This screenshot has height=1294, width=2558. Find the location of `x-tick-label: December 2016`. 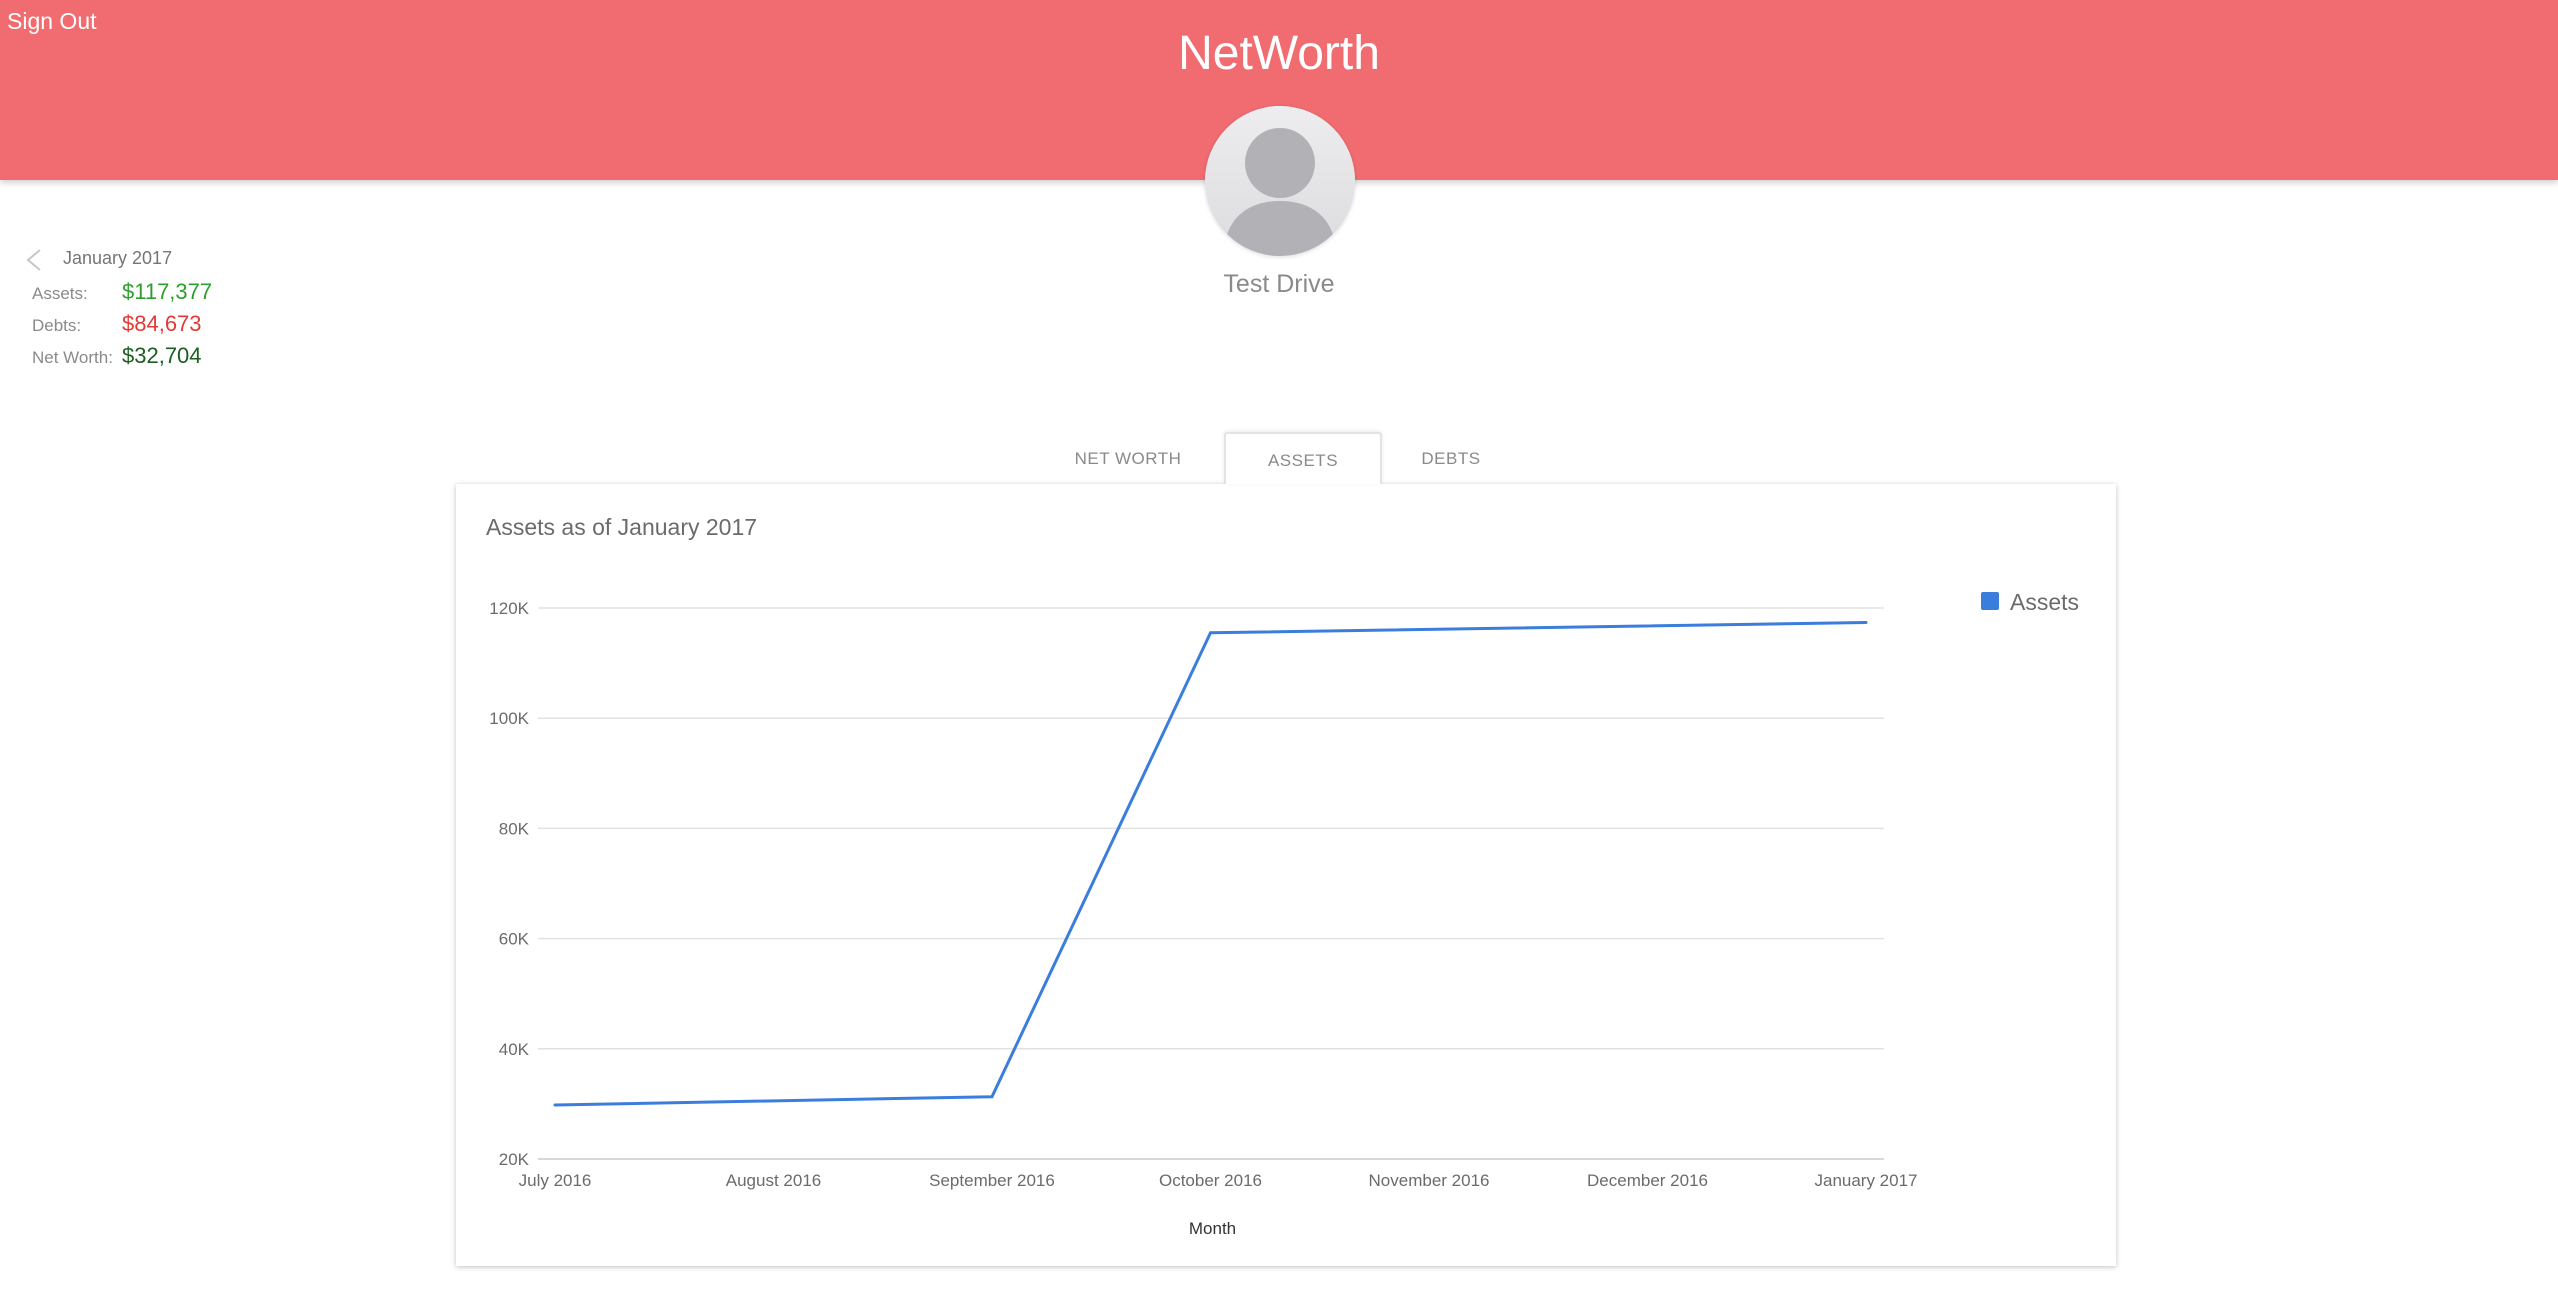

x-tick-label: December 2016 is located at coordinates (1647, 1180).